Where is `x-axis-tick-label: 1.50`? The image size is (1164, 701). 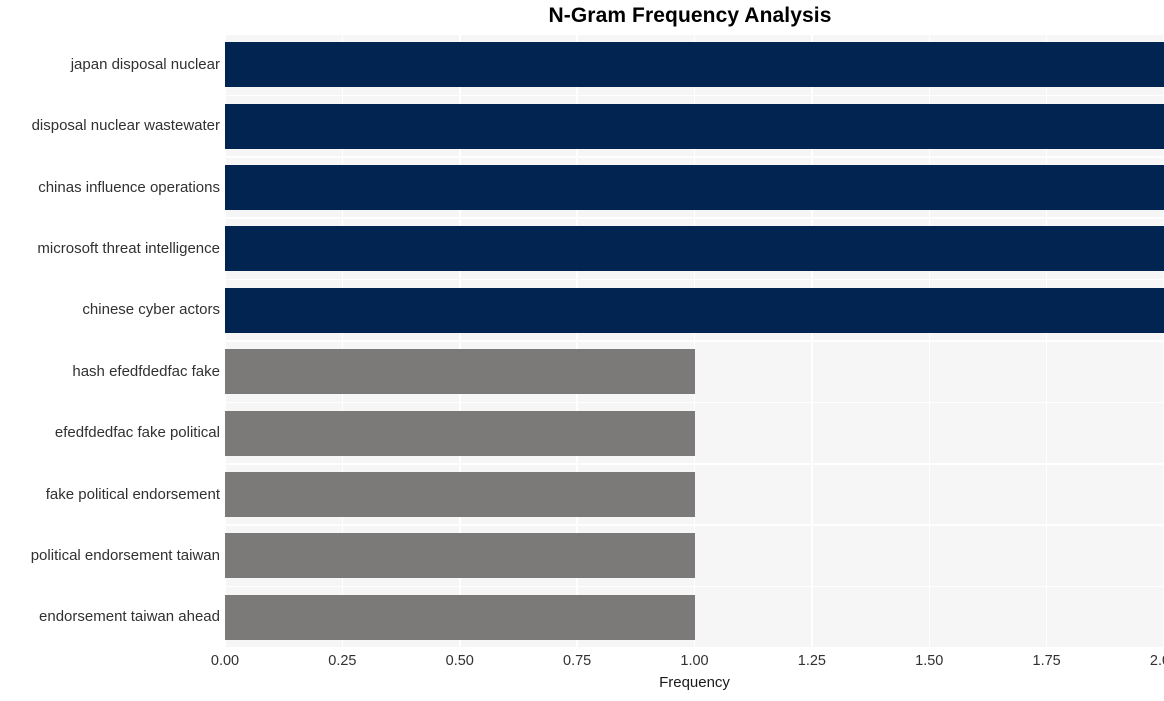 x-axis-tick-label: 1.50 is located at coordinates (929, 661).